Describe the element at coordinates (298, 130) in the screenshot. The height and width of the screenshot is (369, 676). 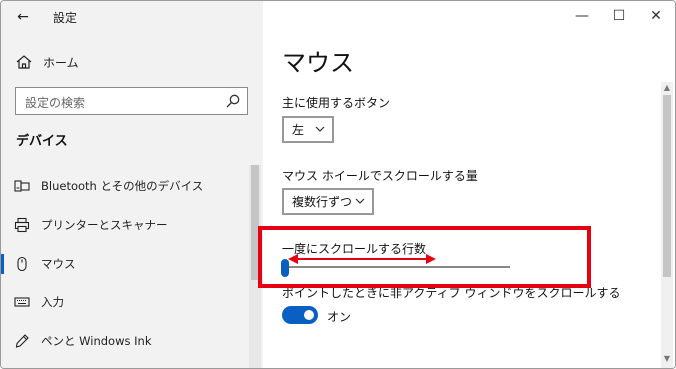
I see `primary-button-value: 左` at that location.